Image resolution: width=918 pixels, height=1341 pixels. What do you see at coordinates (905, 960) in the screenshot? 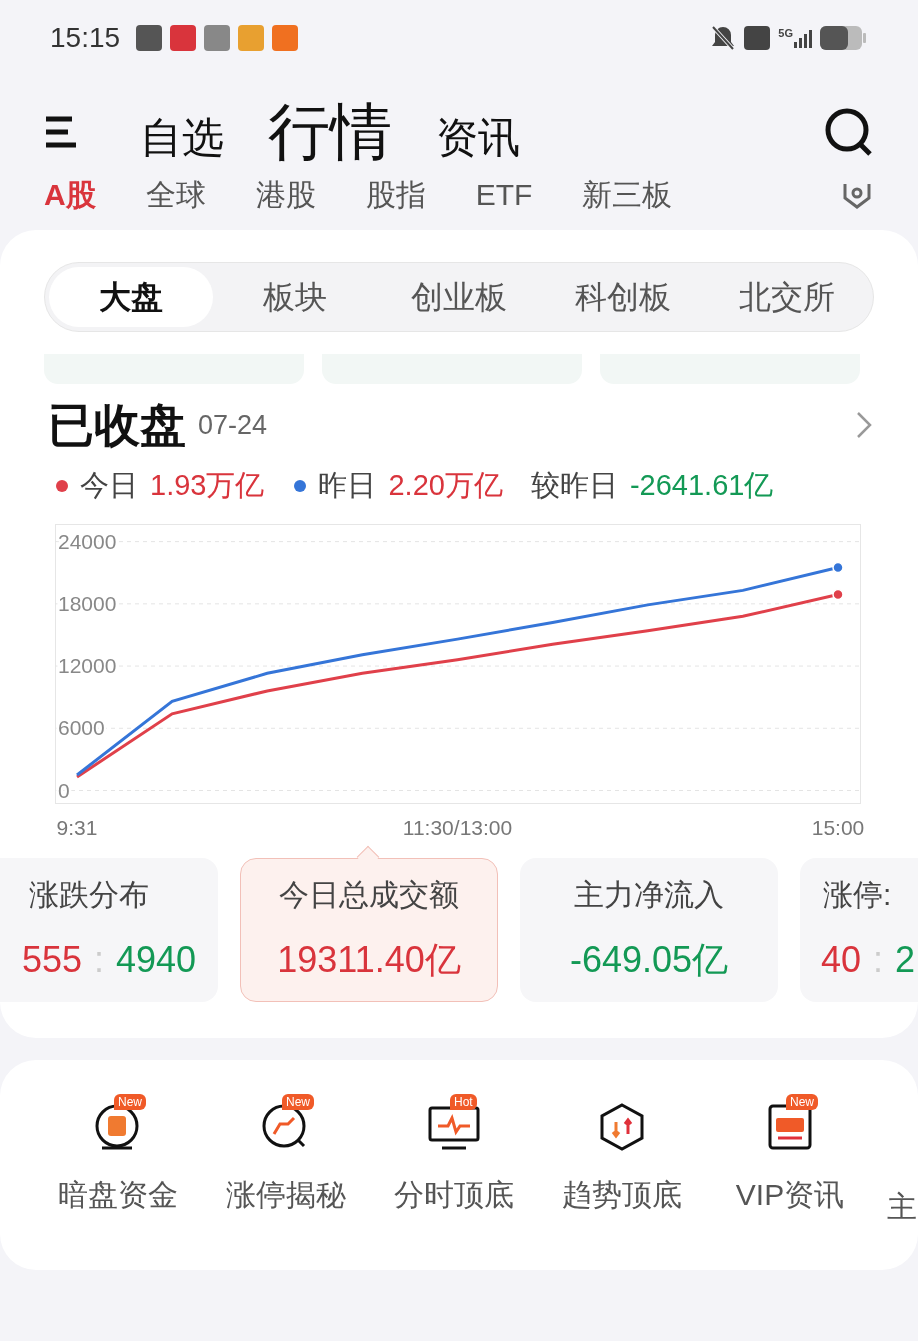
I see `down-count: 2` at bounding box center [905, 960].